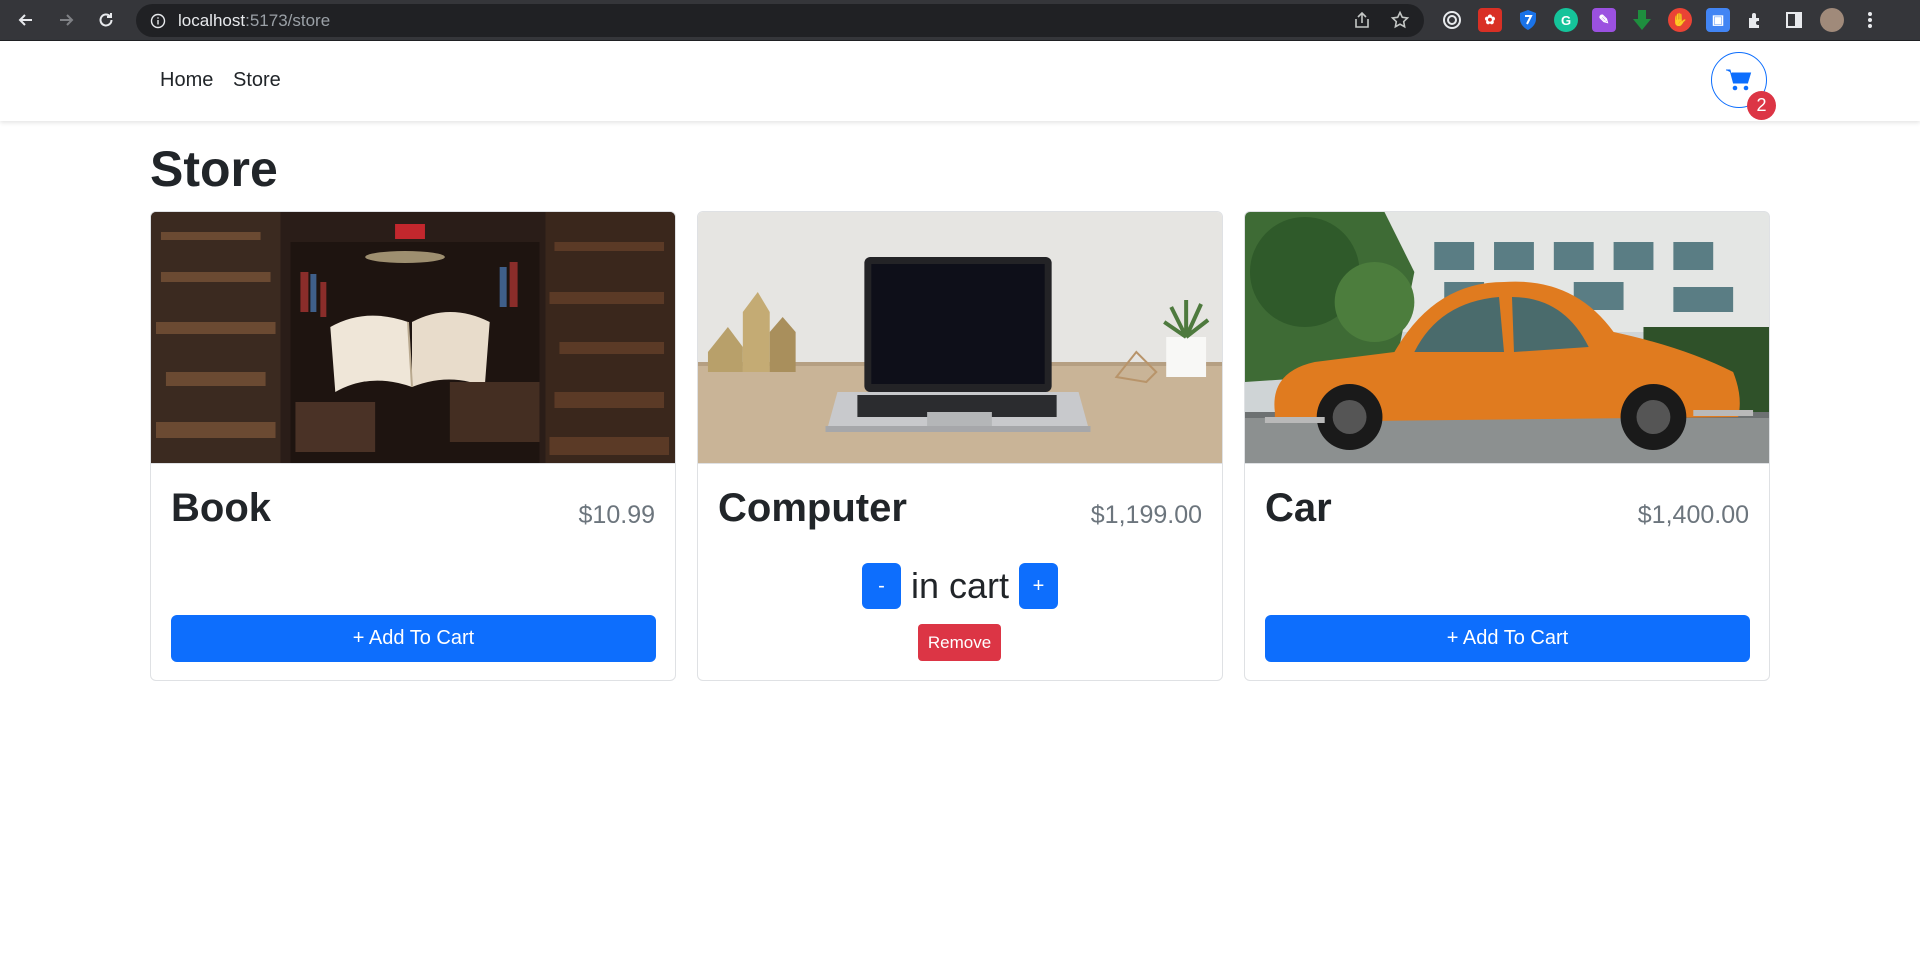 This screenshot has width=1920, height=968. I want to click on nav-link-home: Home, so click(186, 80).